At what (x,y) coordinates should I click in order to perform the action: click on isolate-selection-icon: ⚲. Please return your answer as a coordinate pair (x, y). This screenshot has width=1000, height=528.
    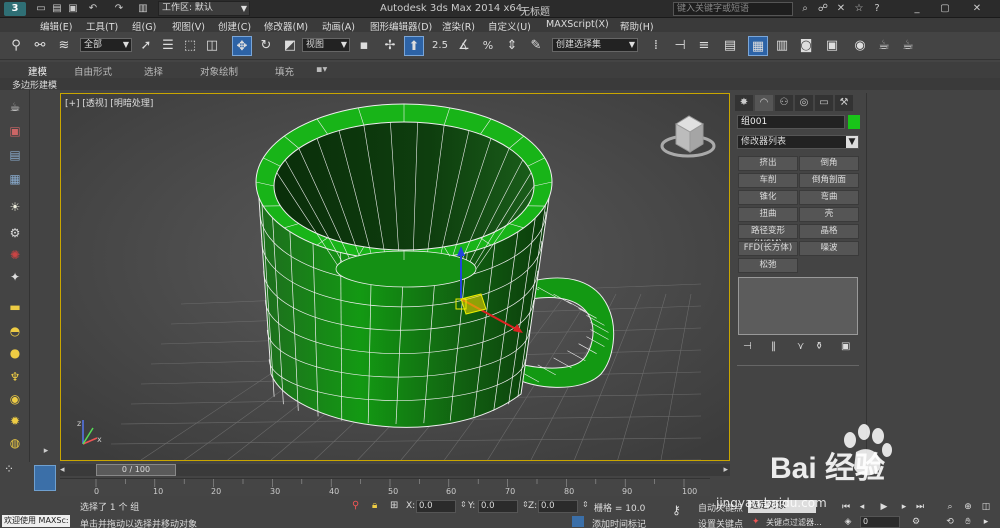
    Looking at the image, I should click on (355, 505).